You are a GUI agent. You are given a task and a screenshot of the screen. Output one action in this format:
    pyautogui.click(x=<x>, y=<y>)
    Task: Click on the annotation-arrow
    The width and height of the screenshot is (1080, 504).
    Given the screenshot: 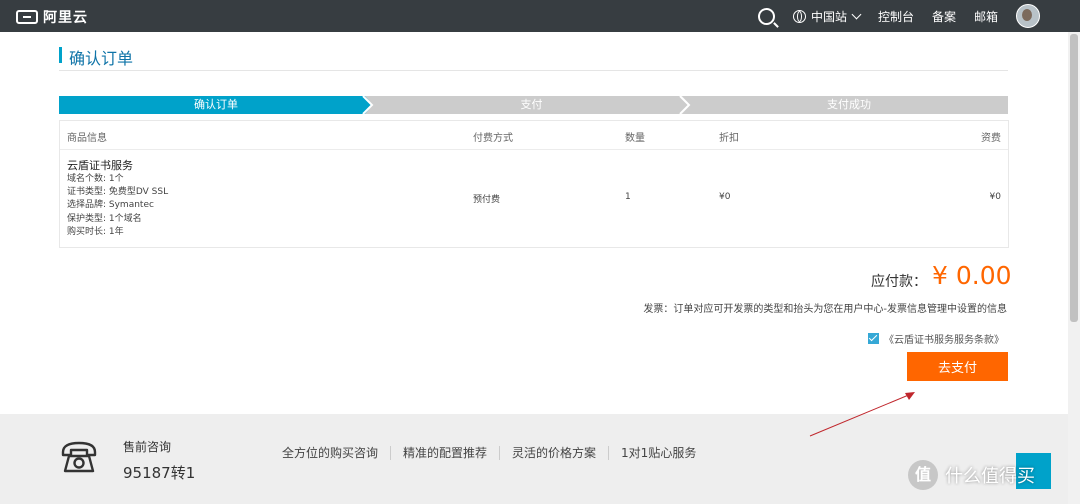 What is the action you would take?
    pyautogui.click(x=862, y=414)
    